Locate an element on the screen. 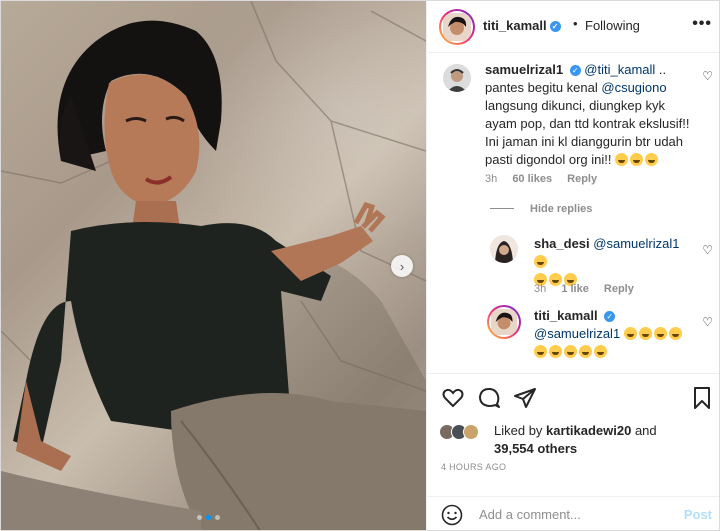 This screenshot has width=720, height=531. post-timestamp: 4 HOURS AGO is located at coordinates (473, 467).